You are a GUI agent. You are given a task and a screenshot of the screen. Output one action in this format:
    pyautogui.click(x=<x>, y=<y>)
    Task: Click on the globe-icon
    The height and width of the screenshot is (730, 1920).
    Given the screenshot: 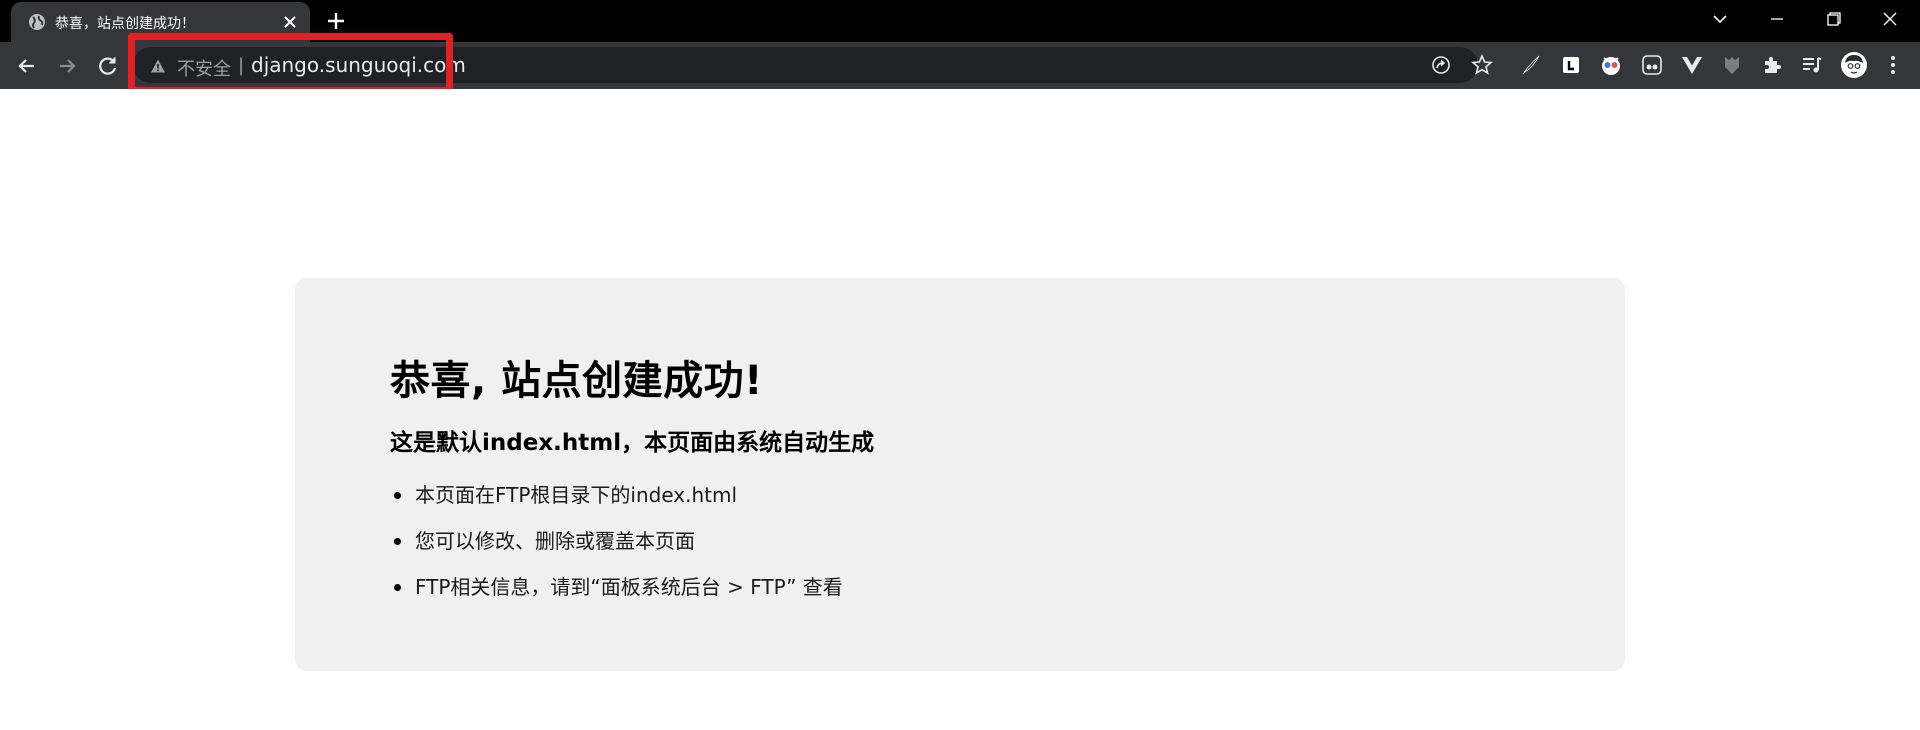 What is the action you would take?
    pyautogui.click(x=37, y=22)
    